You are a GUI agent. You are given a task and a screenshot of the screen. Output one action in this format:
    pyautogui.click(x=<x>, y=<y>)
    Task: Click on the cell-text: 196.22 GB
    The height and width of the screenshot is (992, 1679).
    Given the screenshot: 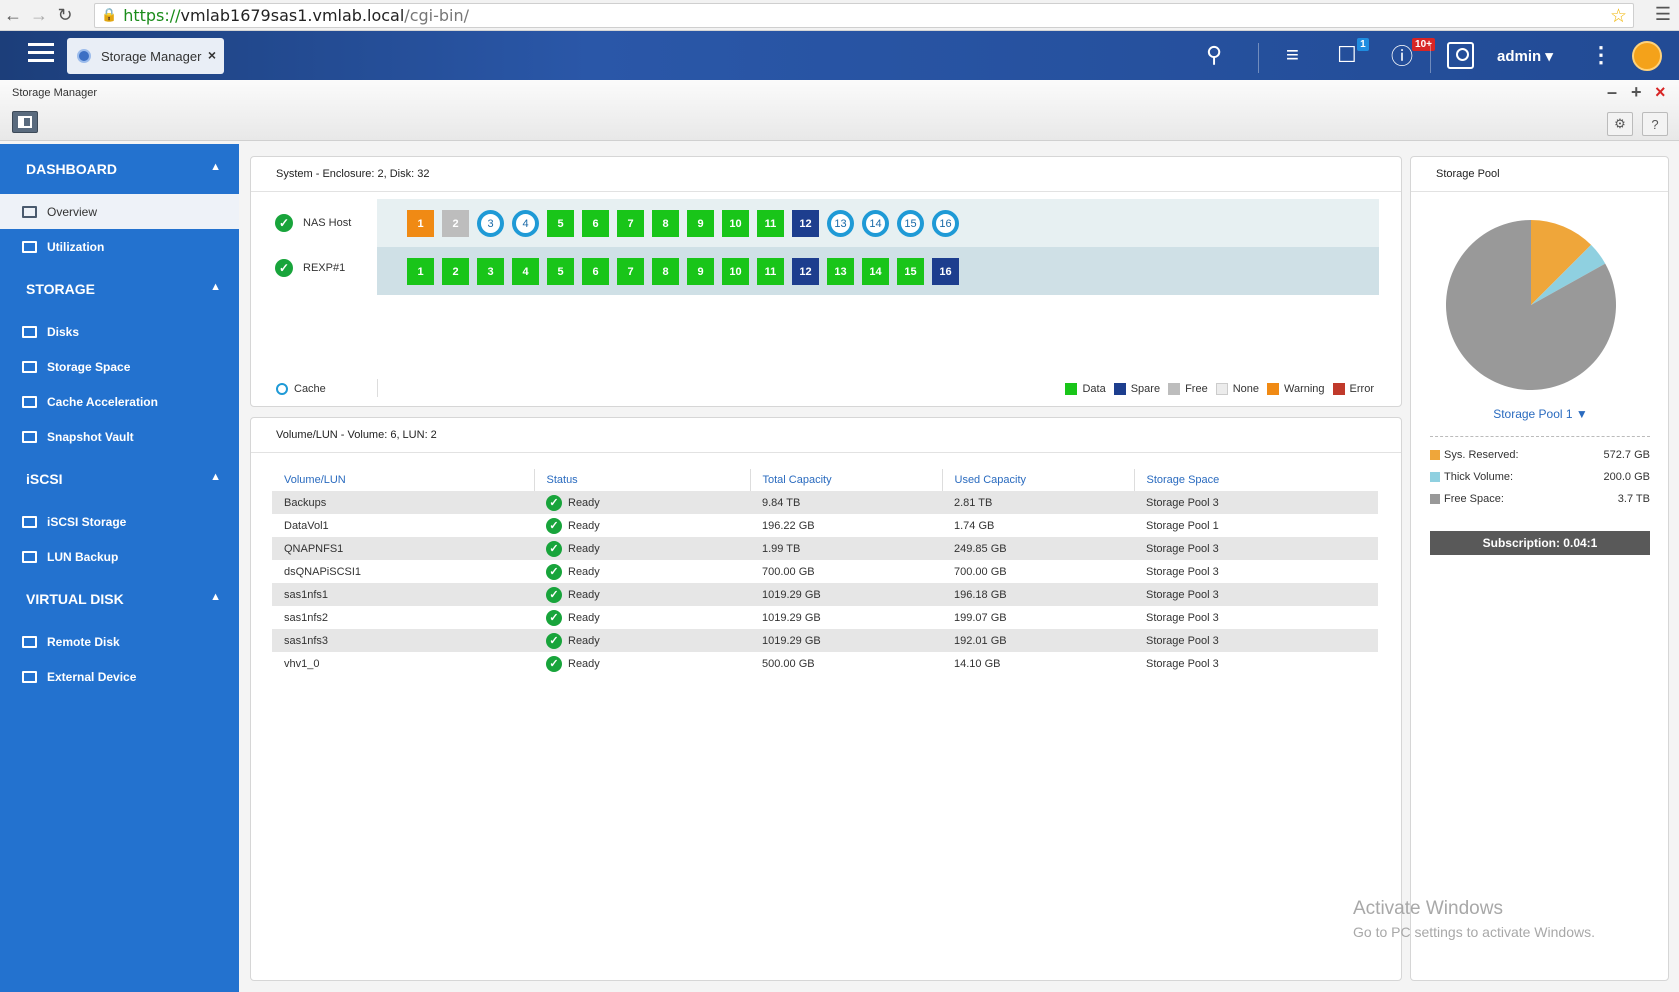 What is the action you would take?
    pyautogui.click(x=788, y=525)
    